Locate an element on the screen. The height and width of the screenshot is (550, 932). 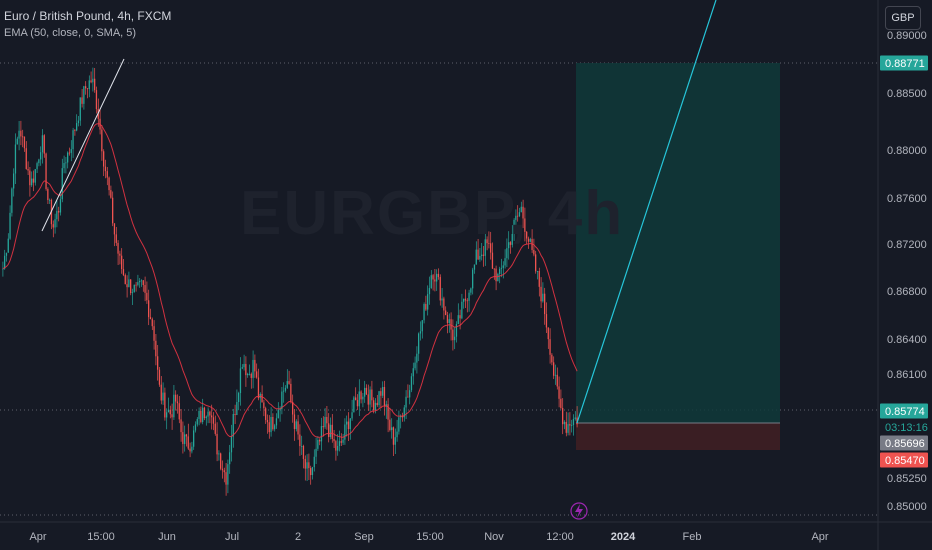
currency-button: GBP is located at coordinates (903, 18).